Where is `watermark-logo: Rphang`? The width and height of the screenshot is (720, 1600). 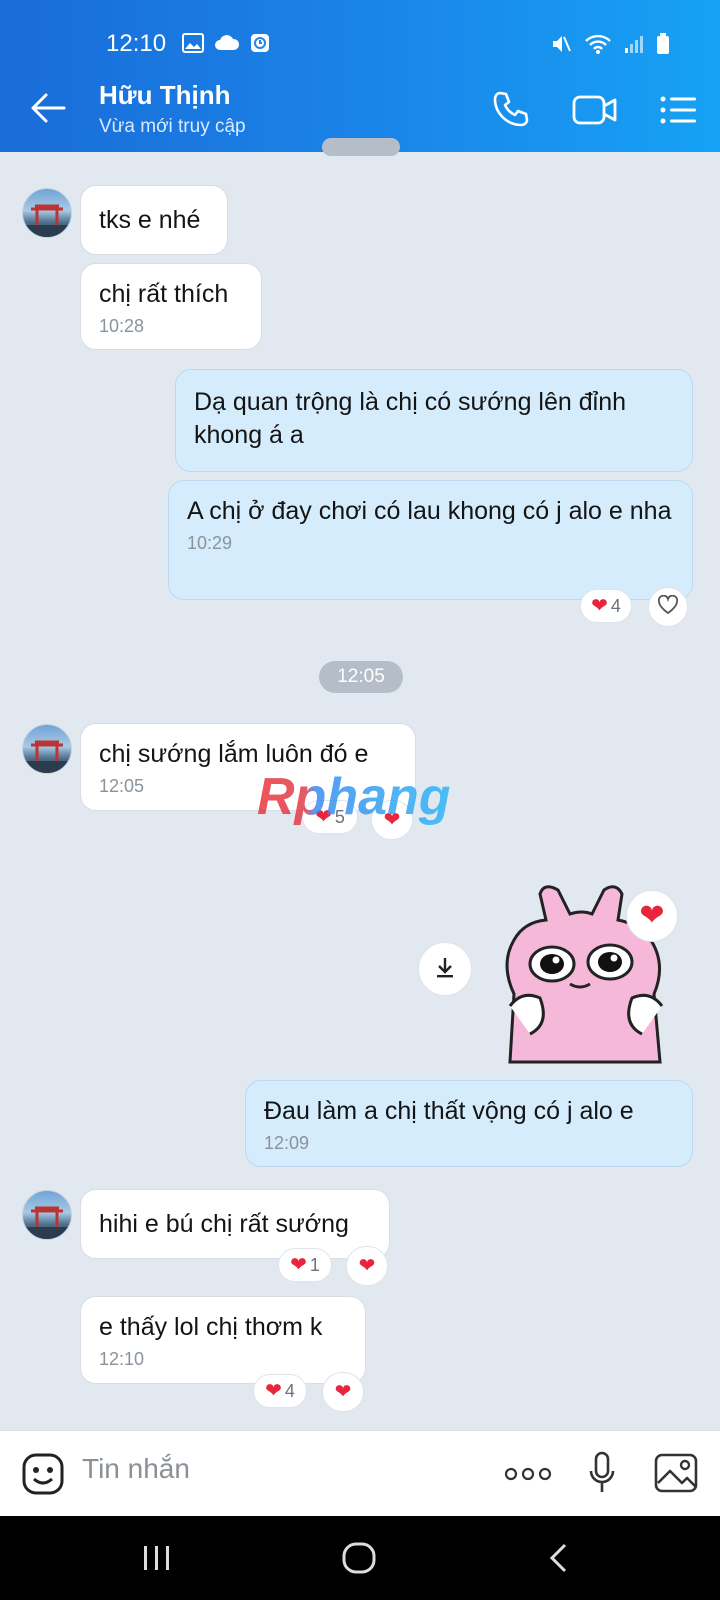 watermark-logo: Rphang is located at coordinates (363, 800).